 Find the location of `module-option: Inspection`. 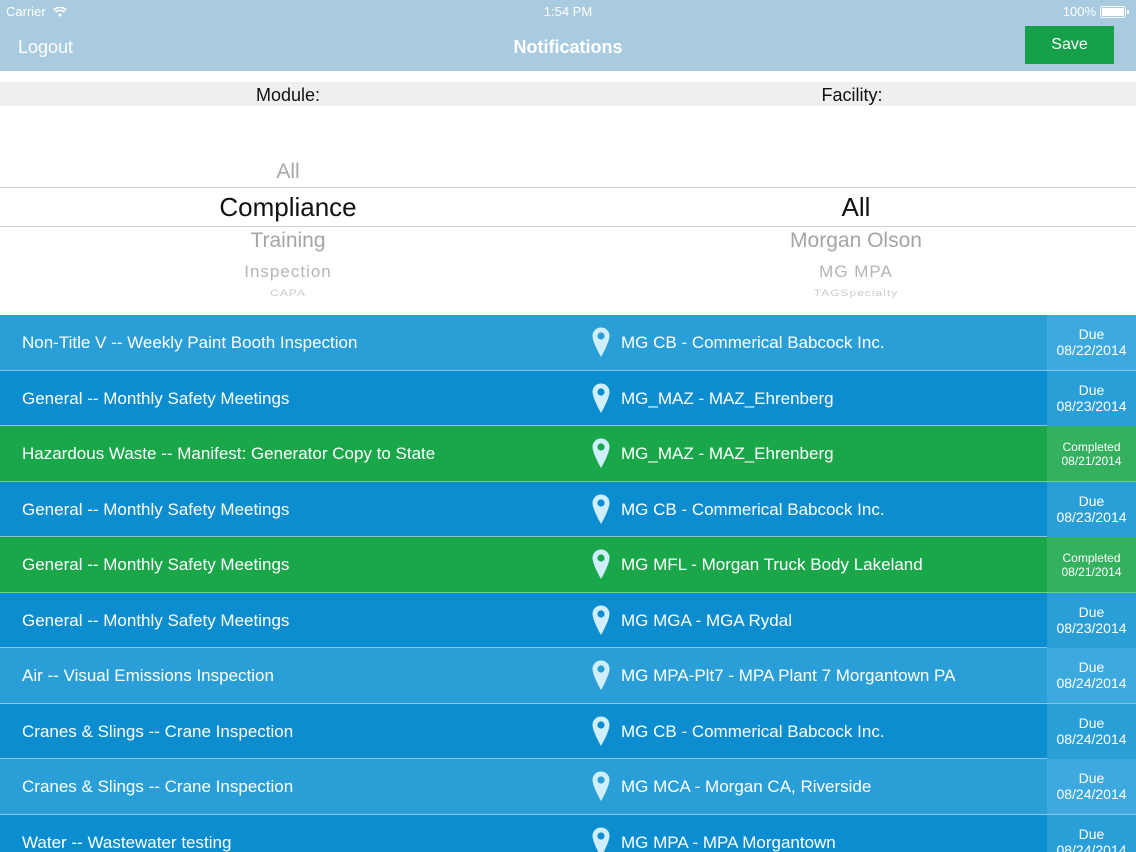

module-option: Inspection is located at coordinates (288, 272).